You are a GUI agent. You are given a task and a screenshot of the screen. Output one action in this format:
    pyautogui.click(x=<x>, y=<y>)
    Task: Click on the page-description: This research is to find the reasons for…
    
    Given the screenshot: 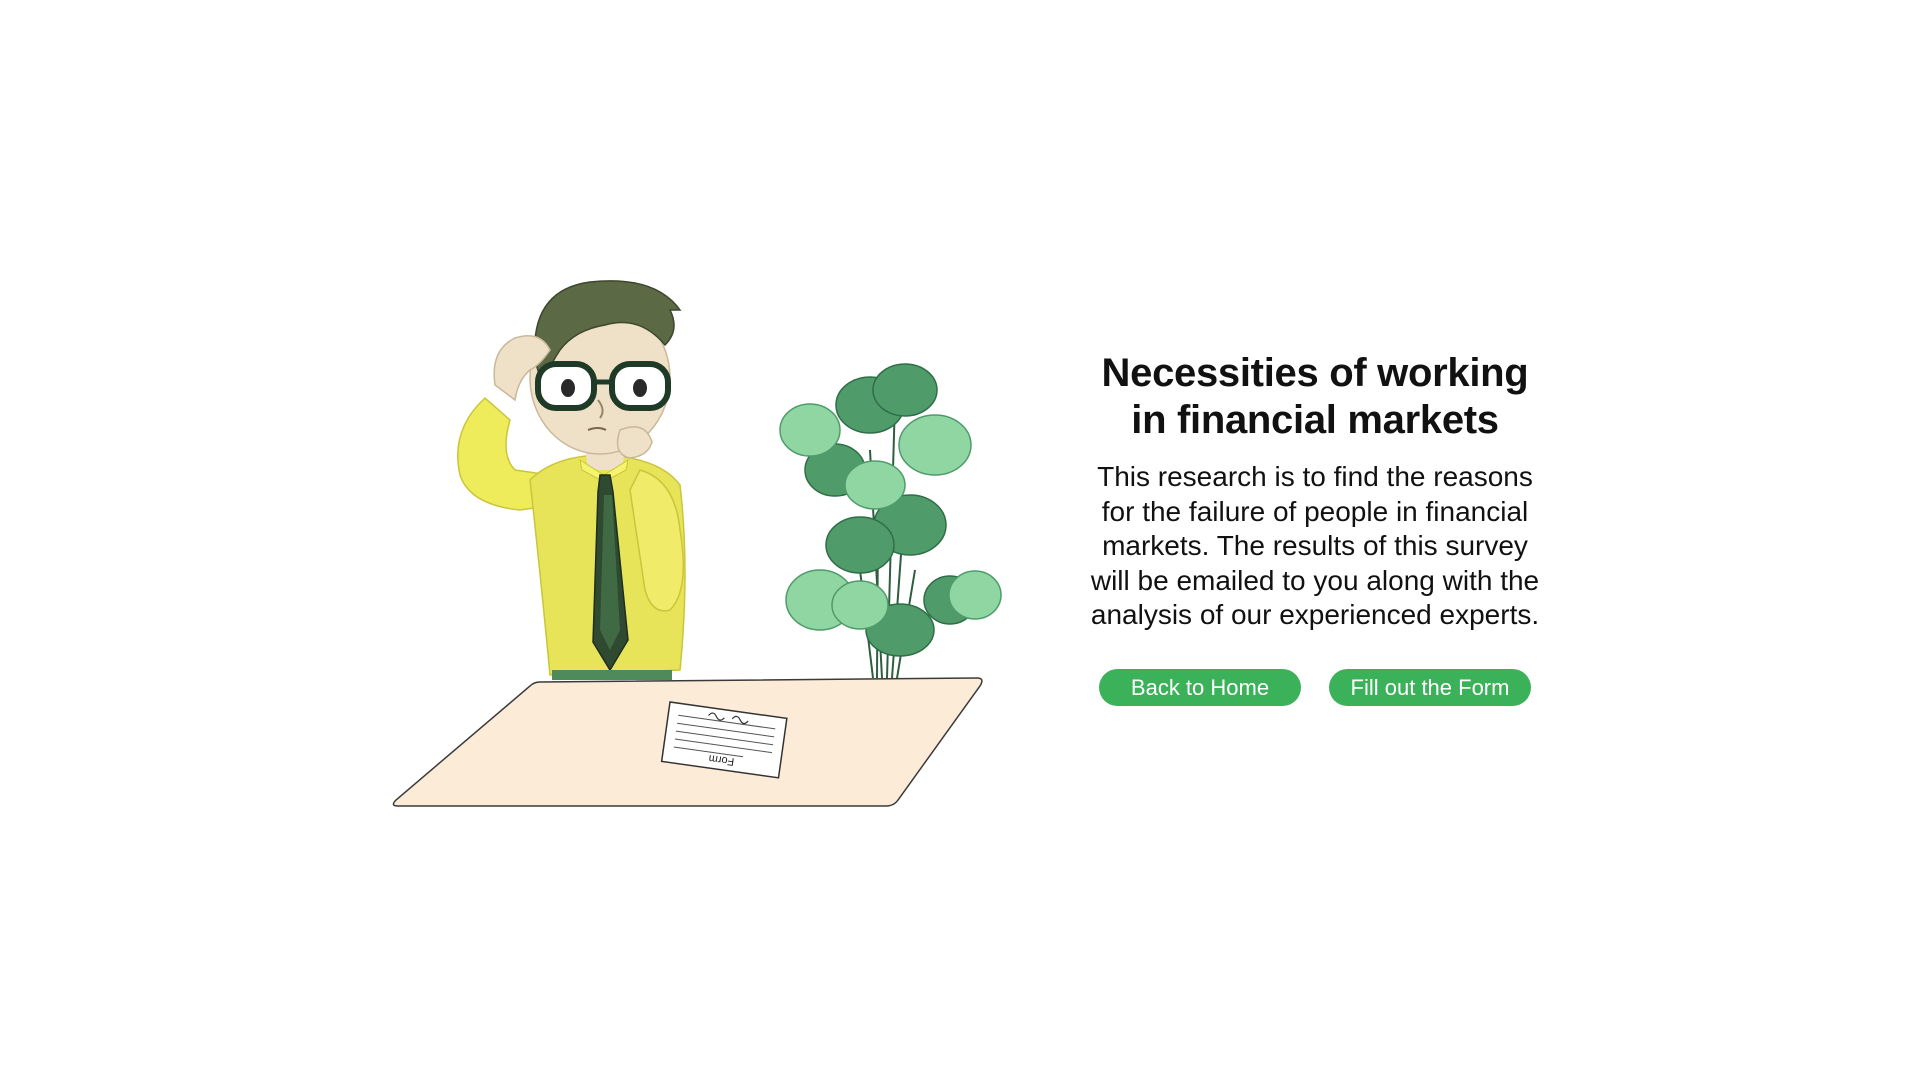 What is the action you would take?
    pyautogui.click(x=1315, y=545)
    